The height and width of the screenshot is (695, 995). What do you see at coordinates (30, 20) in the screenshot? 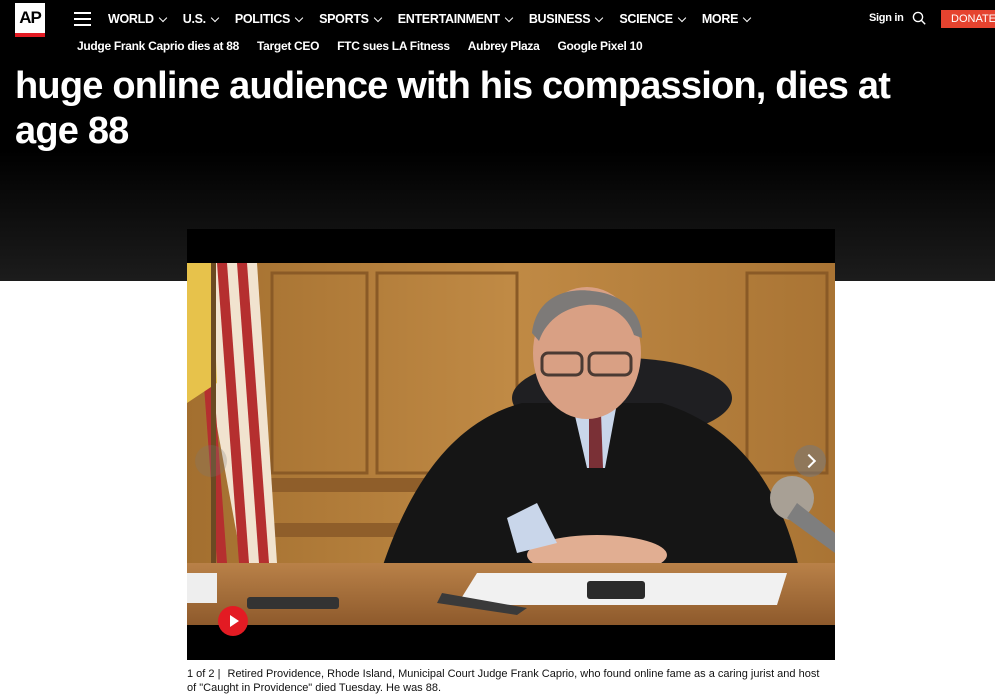
I see `ap-logo: AP` at bounding box center [30, 20].